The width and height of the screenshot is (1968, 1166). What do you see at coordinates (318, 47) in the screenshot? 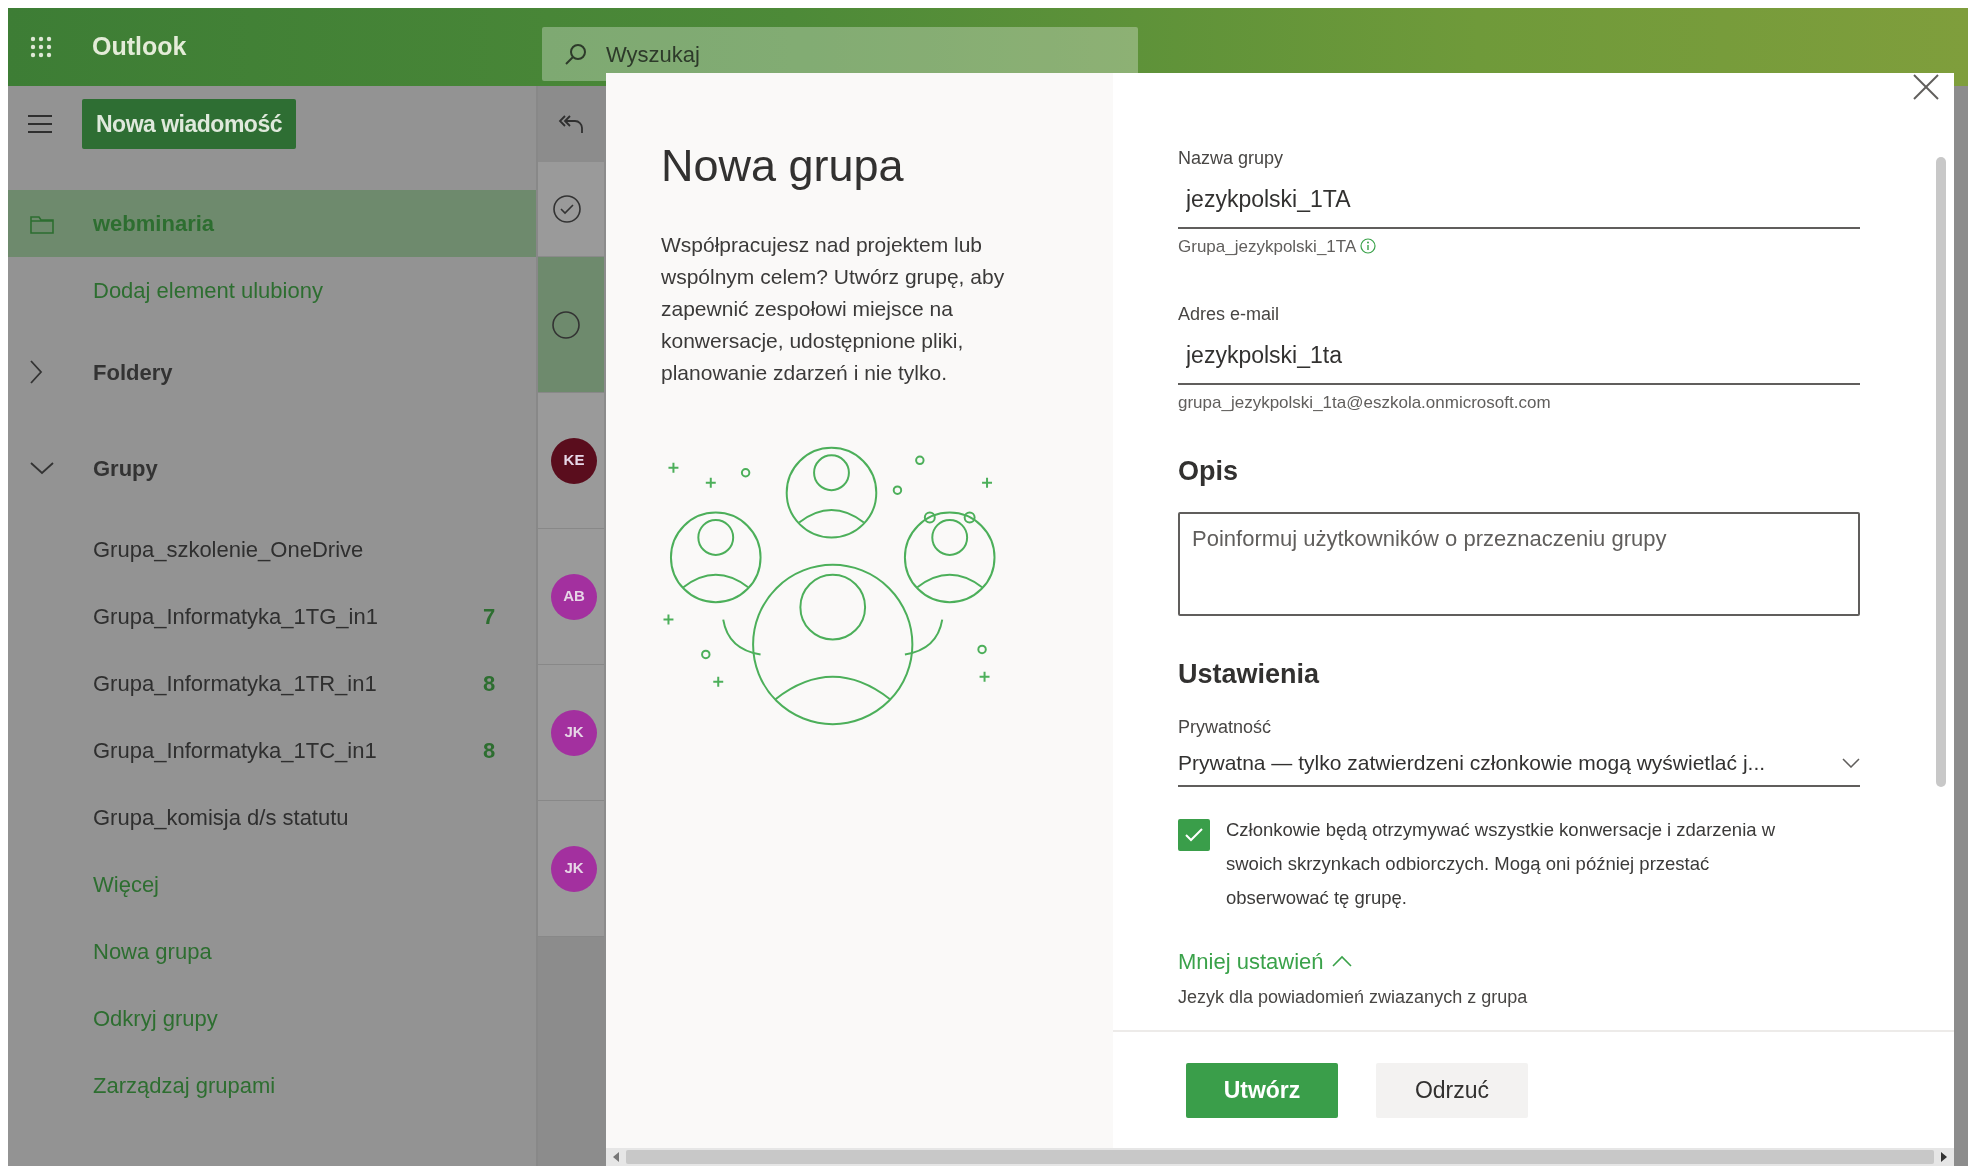
I see `app-name: Outlook` at bounding box center [318, 47].